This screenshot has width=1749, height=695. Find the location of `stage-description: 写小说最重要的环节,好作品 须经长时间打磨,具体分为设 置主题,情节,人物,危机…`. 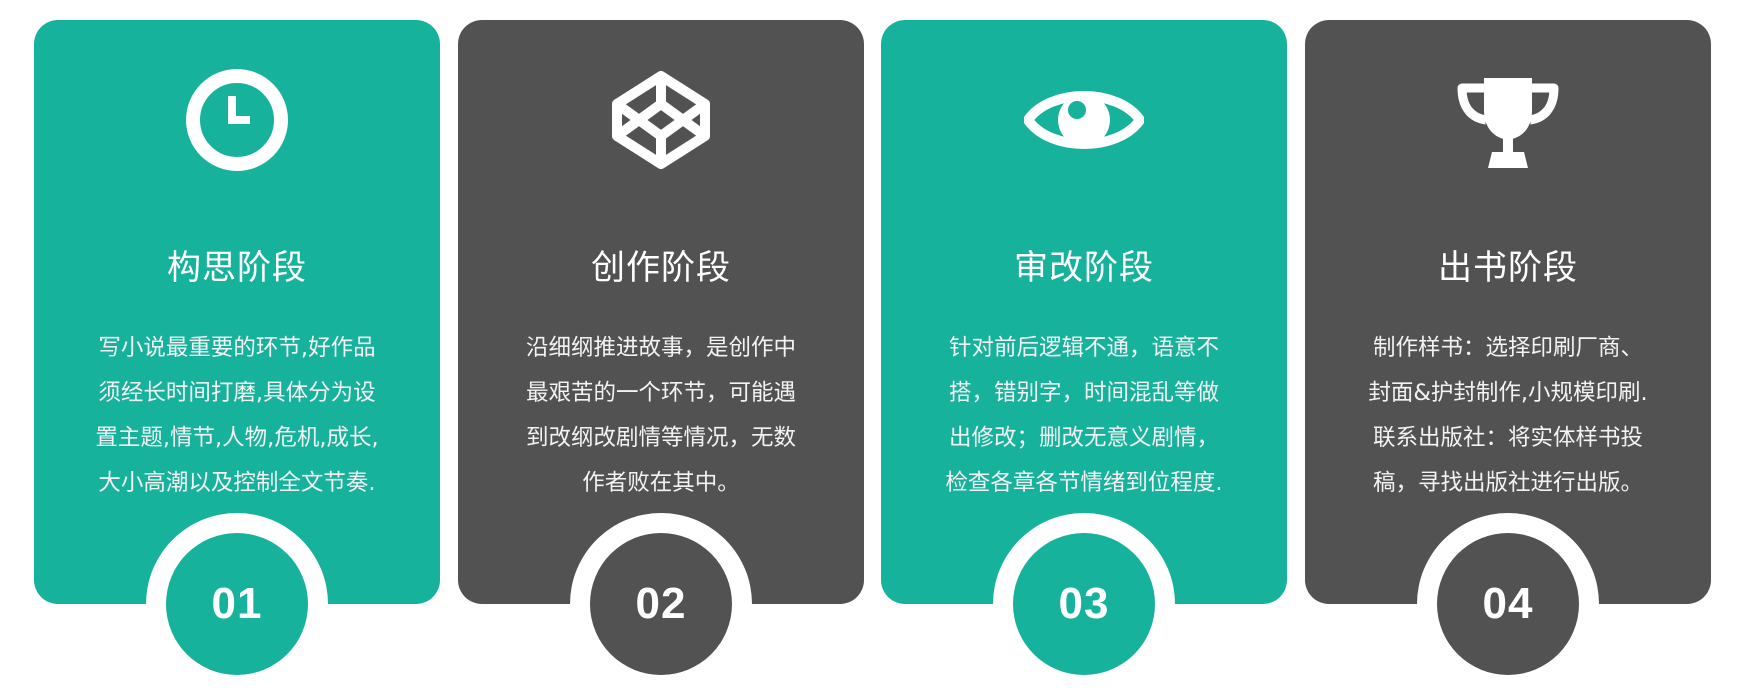

stage-description: 写小说最重要的环节,好作品 须经长时间打磨,具体分为设 置主题,情节,人物,危机… is located at coordinates (237, 416).